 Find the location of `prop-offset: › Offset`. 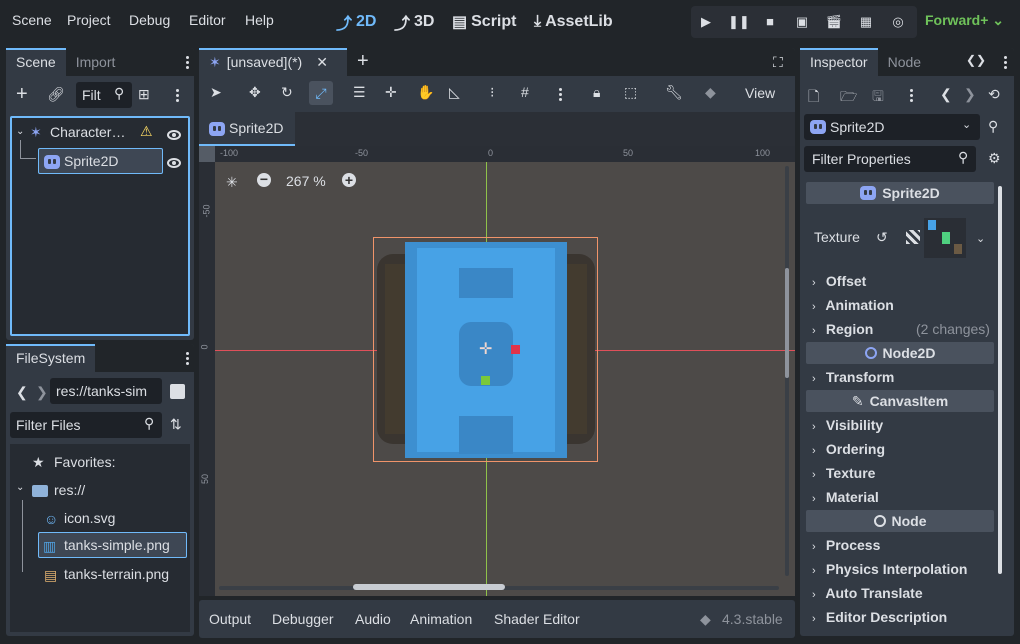

prop-offset: › Offset is located at coordinates (839, 281).